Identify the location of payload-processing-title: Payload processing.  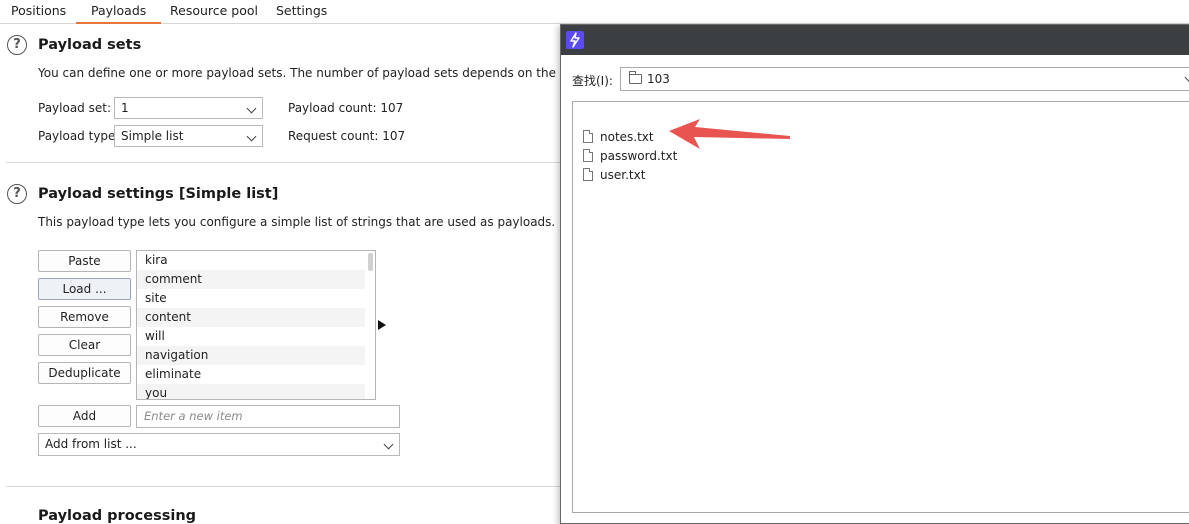
(117, 516).